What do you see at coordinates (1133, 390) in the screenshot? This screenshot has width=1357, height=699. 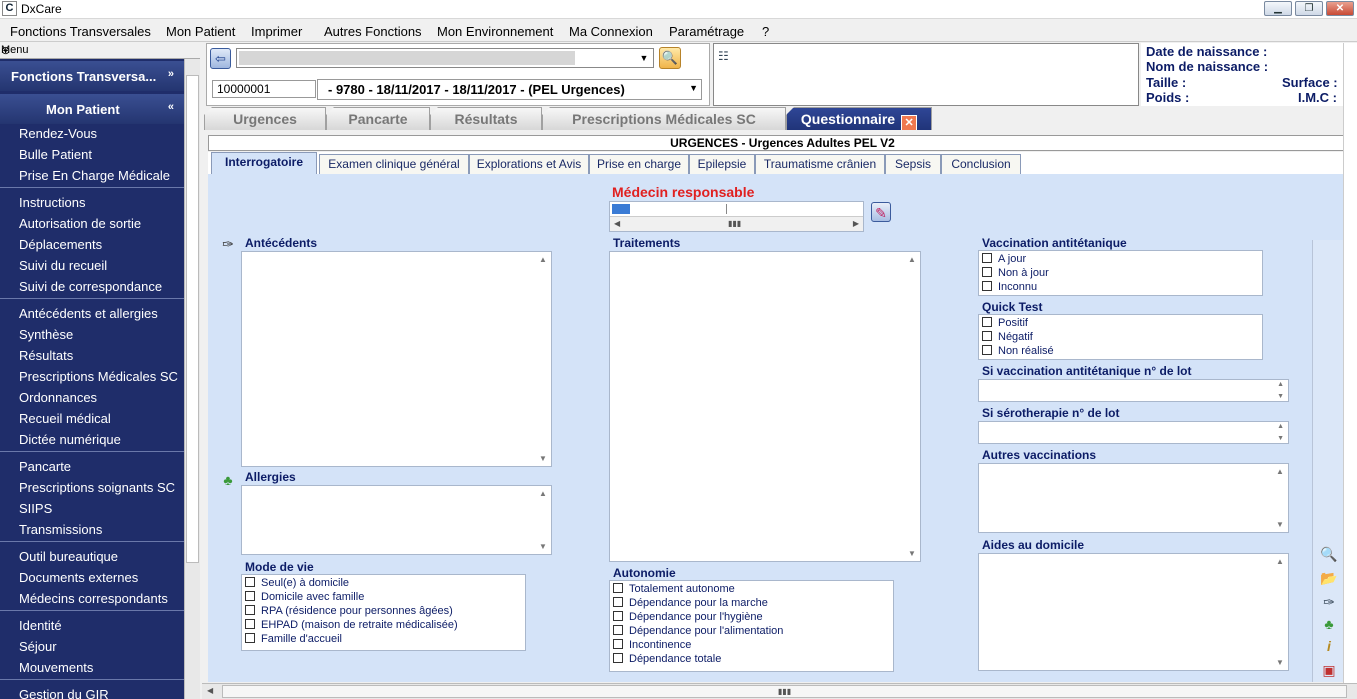 I see `lot-vaccin-input: ▲ ▼` at bounding box center [1133, 390].